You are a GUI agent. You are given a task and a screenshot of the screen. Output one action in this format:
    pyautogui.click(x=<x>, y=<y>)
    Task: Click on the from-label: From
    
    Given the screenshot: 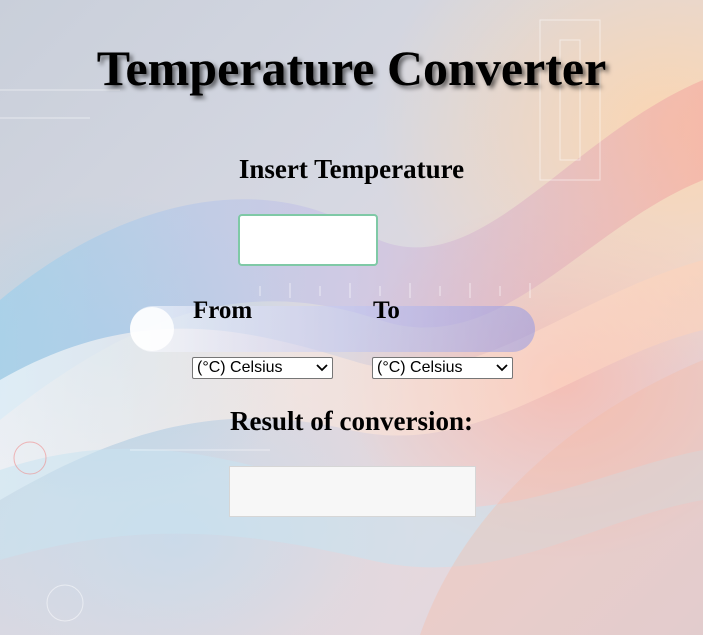 What is the action you would take?
    pyautogui.click(x=223, y=310)
    